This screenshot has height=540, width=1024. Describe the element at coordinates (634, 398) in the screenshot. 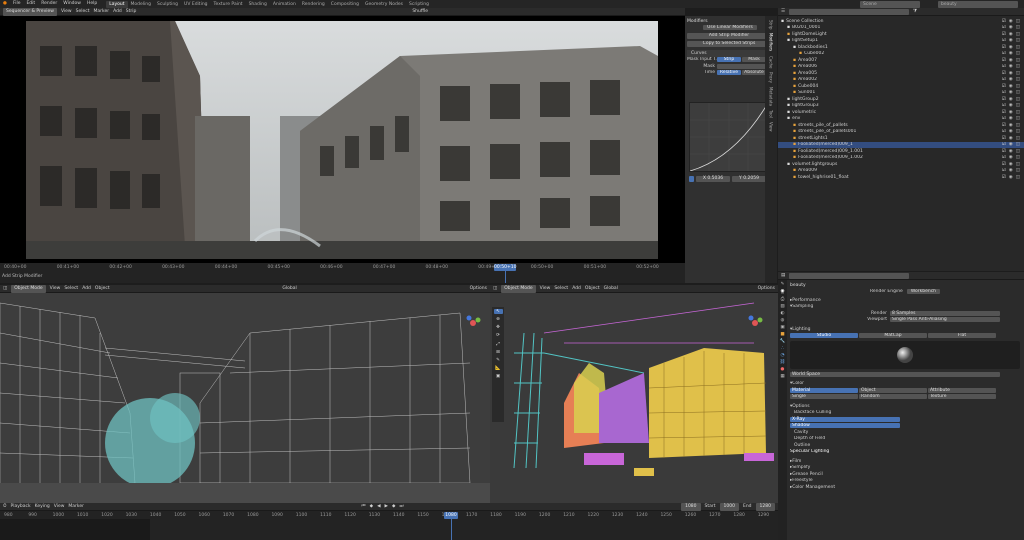

I see `right-viewport: ↖ ⊕ ✥ ⟳ ⤢ ⊞ ✎ 📐 ▣` at that location.